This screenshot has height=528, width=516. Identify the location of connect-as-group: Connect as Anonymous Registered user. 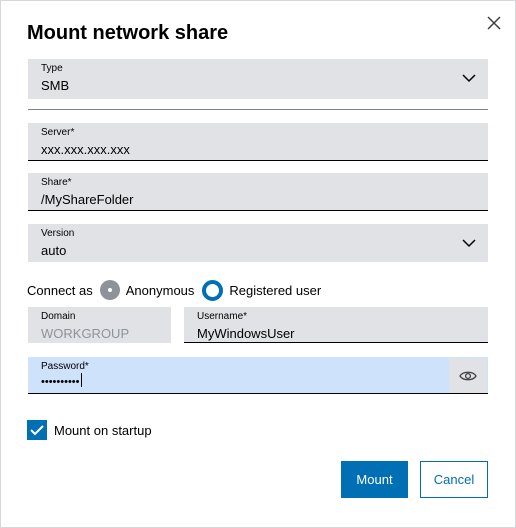
(174, 290).